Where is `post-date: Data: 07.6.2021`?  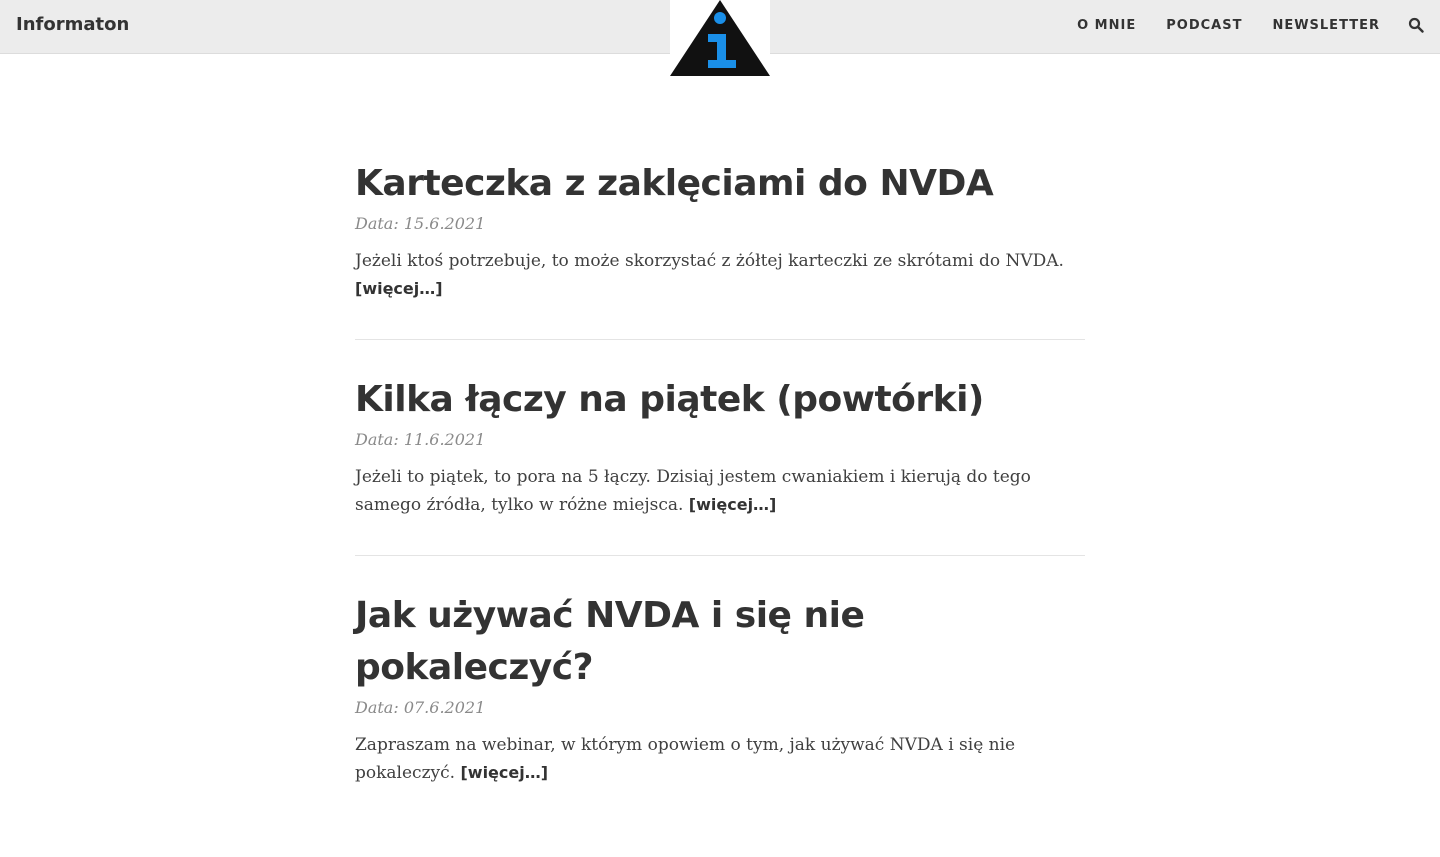
post-date: Data: 07.6.2021 is located at coordinates (420, 707).